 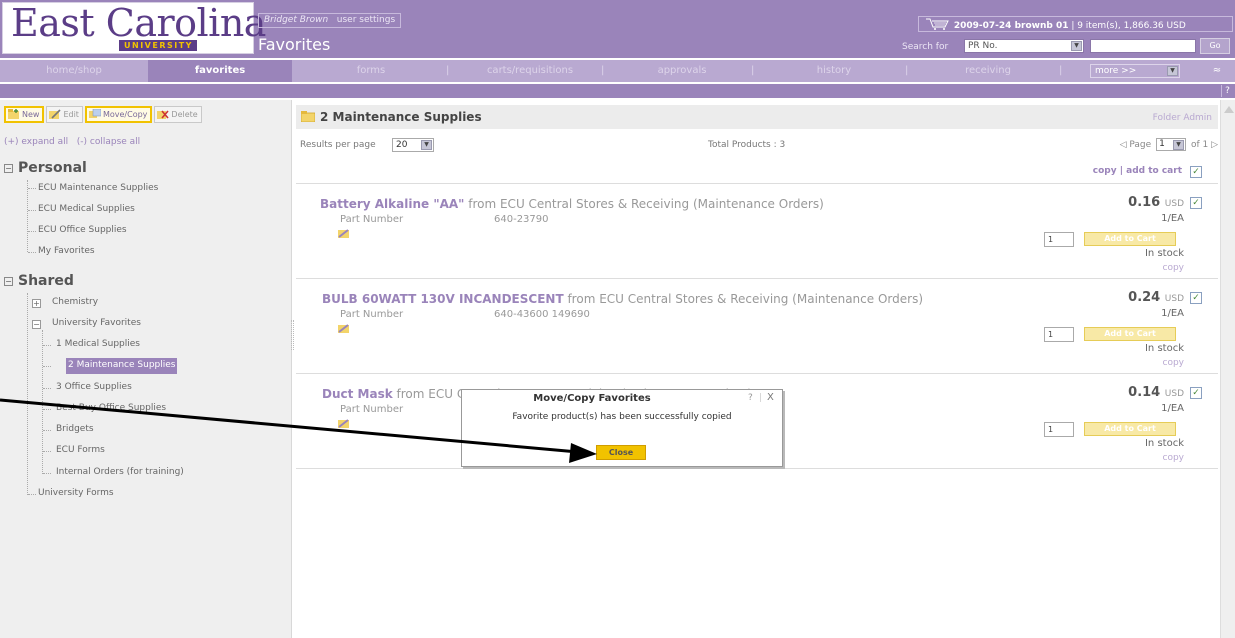 I want to click on tree-item-my-favorites: My Favorites, so click(x=66, y=252).